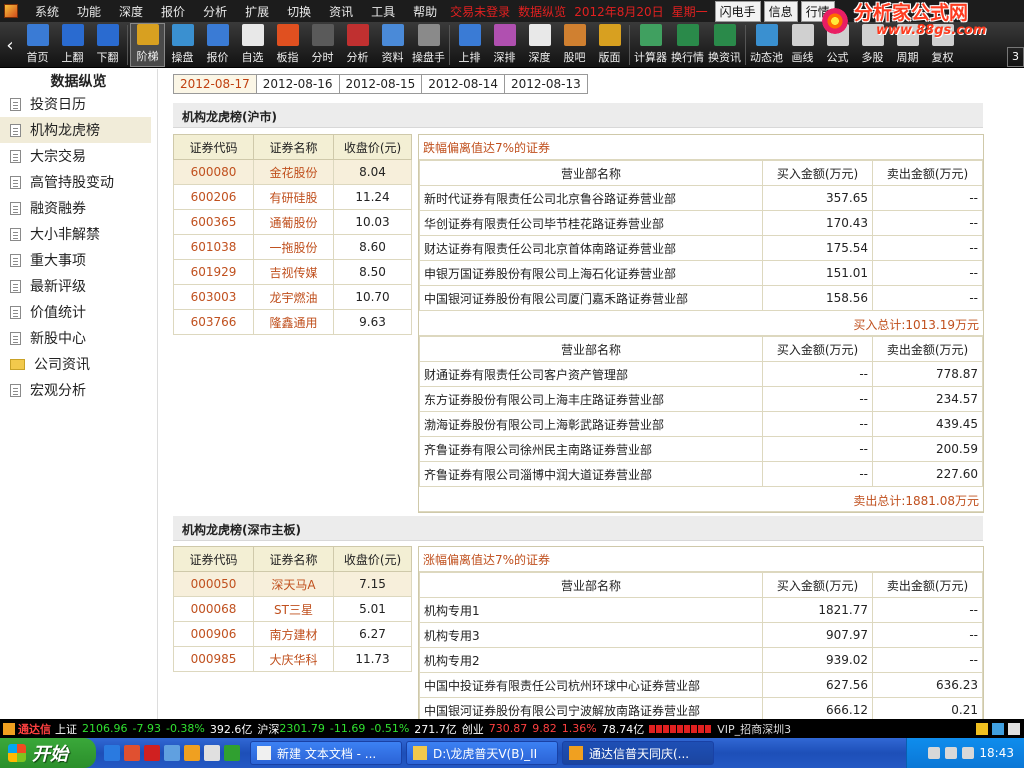 The width and height of the screenshot is (1024, 768). I want to click on broker-row: 中国银河证券股份有限公司宁波解放南路证券营业部 666.12 0.21, so click(701, 708).